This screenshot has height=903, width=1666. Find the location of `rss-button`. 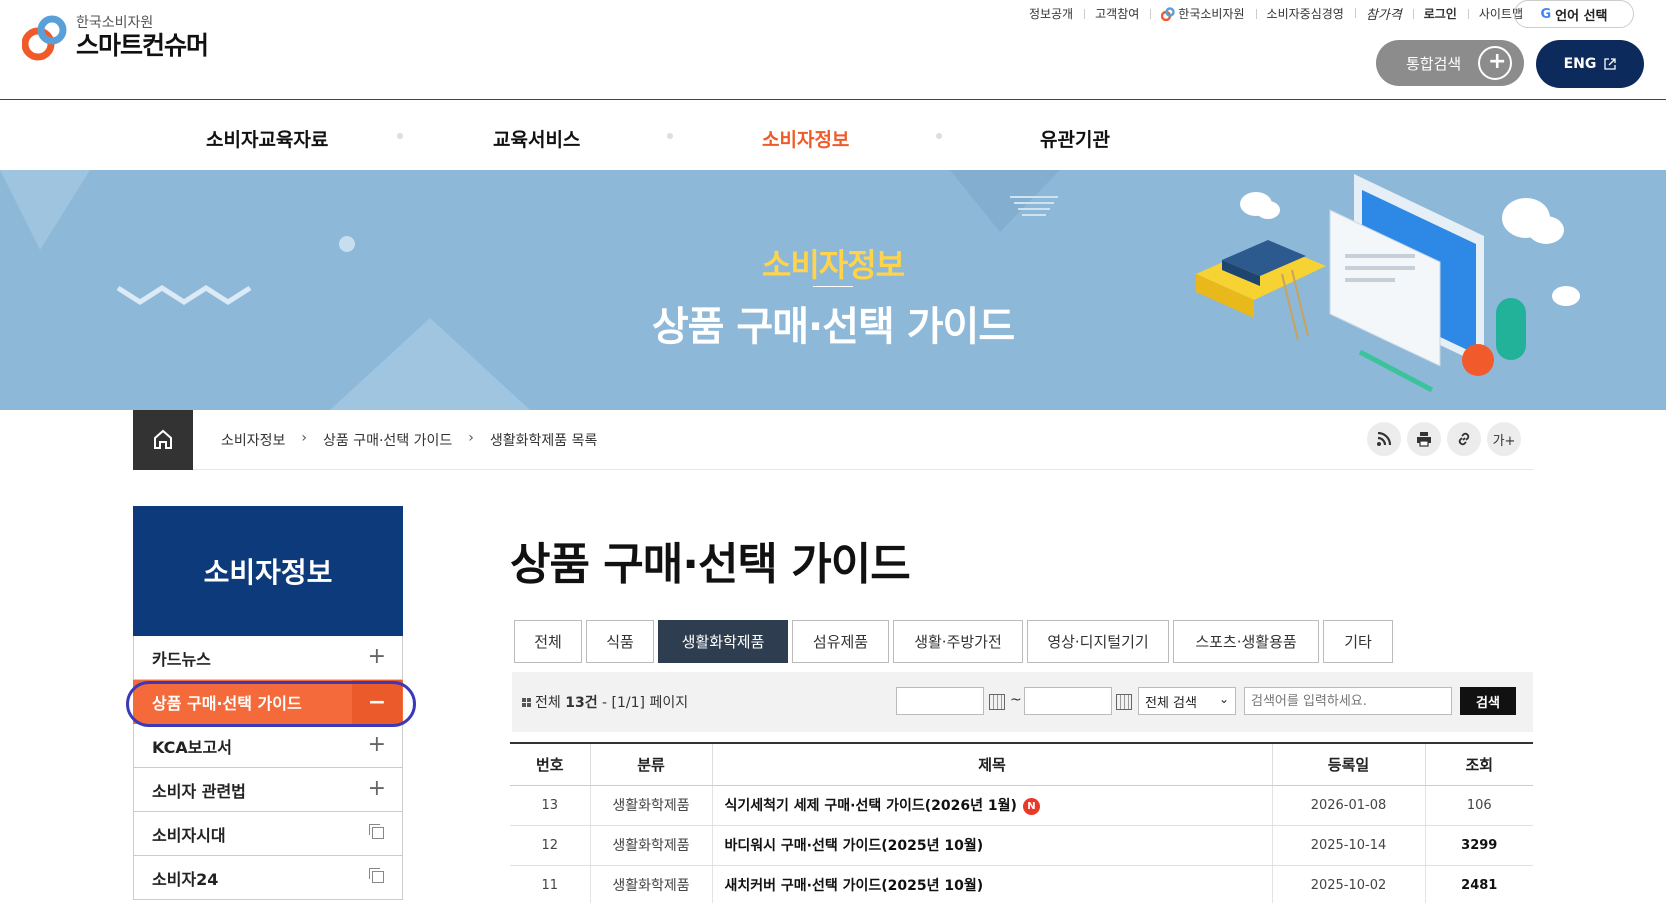

rss-button is located at coordinates (1384, 439).